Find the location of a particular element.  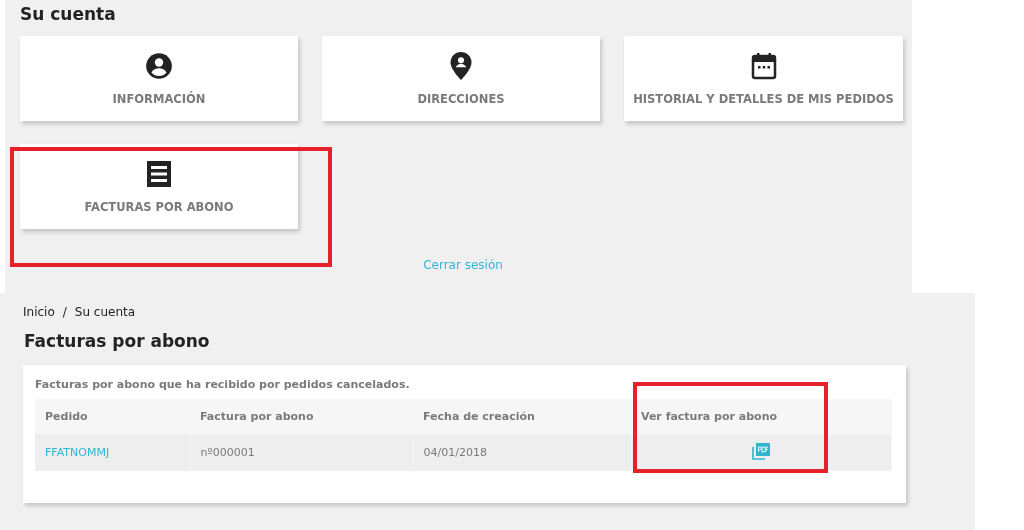

receipt-icon is located at coordinates (159, 173).